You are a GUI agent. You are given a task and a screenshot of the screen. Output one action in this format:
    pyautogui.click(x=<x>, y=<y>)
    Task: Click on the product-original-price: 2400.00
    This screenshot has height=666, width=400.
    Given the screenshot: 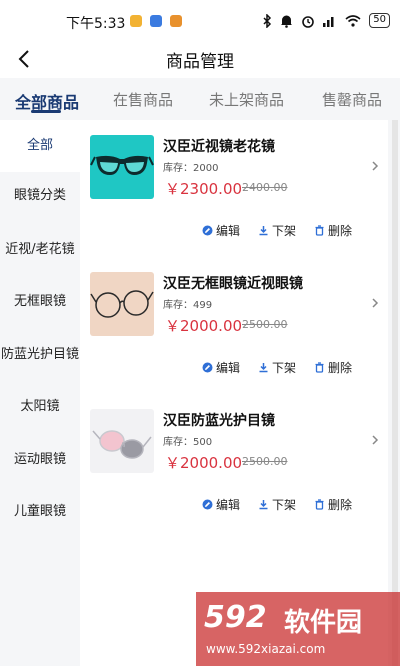 What is the action you would take?
    pyautogui.click(x=265, y=187)
    